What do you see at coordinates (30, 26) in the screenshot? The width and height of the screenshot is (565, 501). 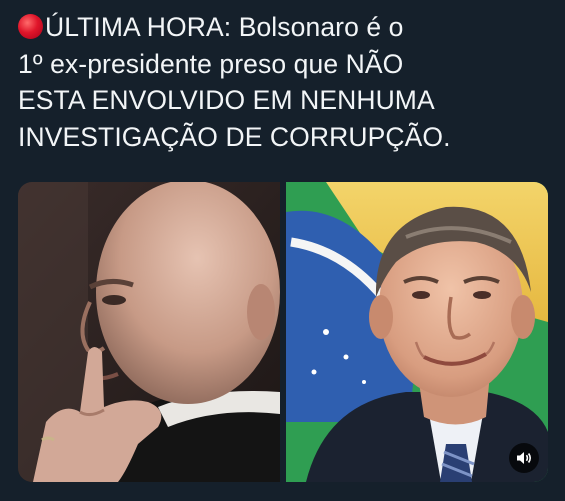 I see `red-circle-icon` at bounding box center [30, 26].